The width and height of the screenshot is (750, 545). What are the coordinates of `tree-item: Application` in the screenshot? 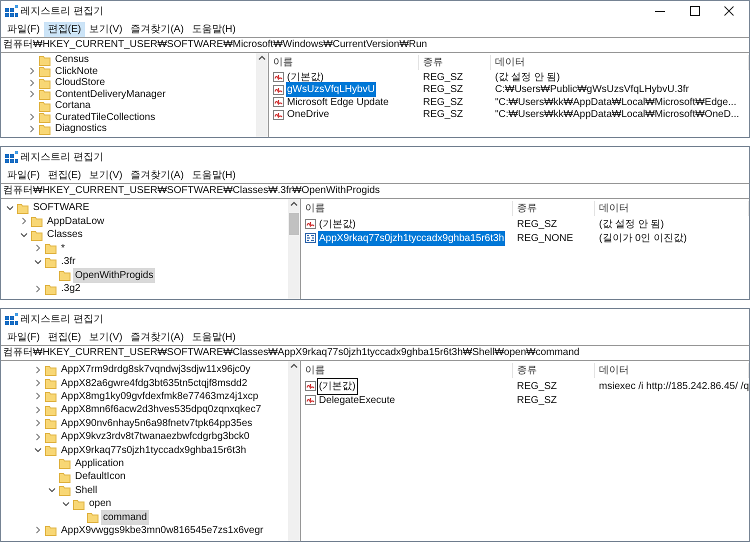 It's located at (99, 463).